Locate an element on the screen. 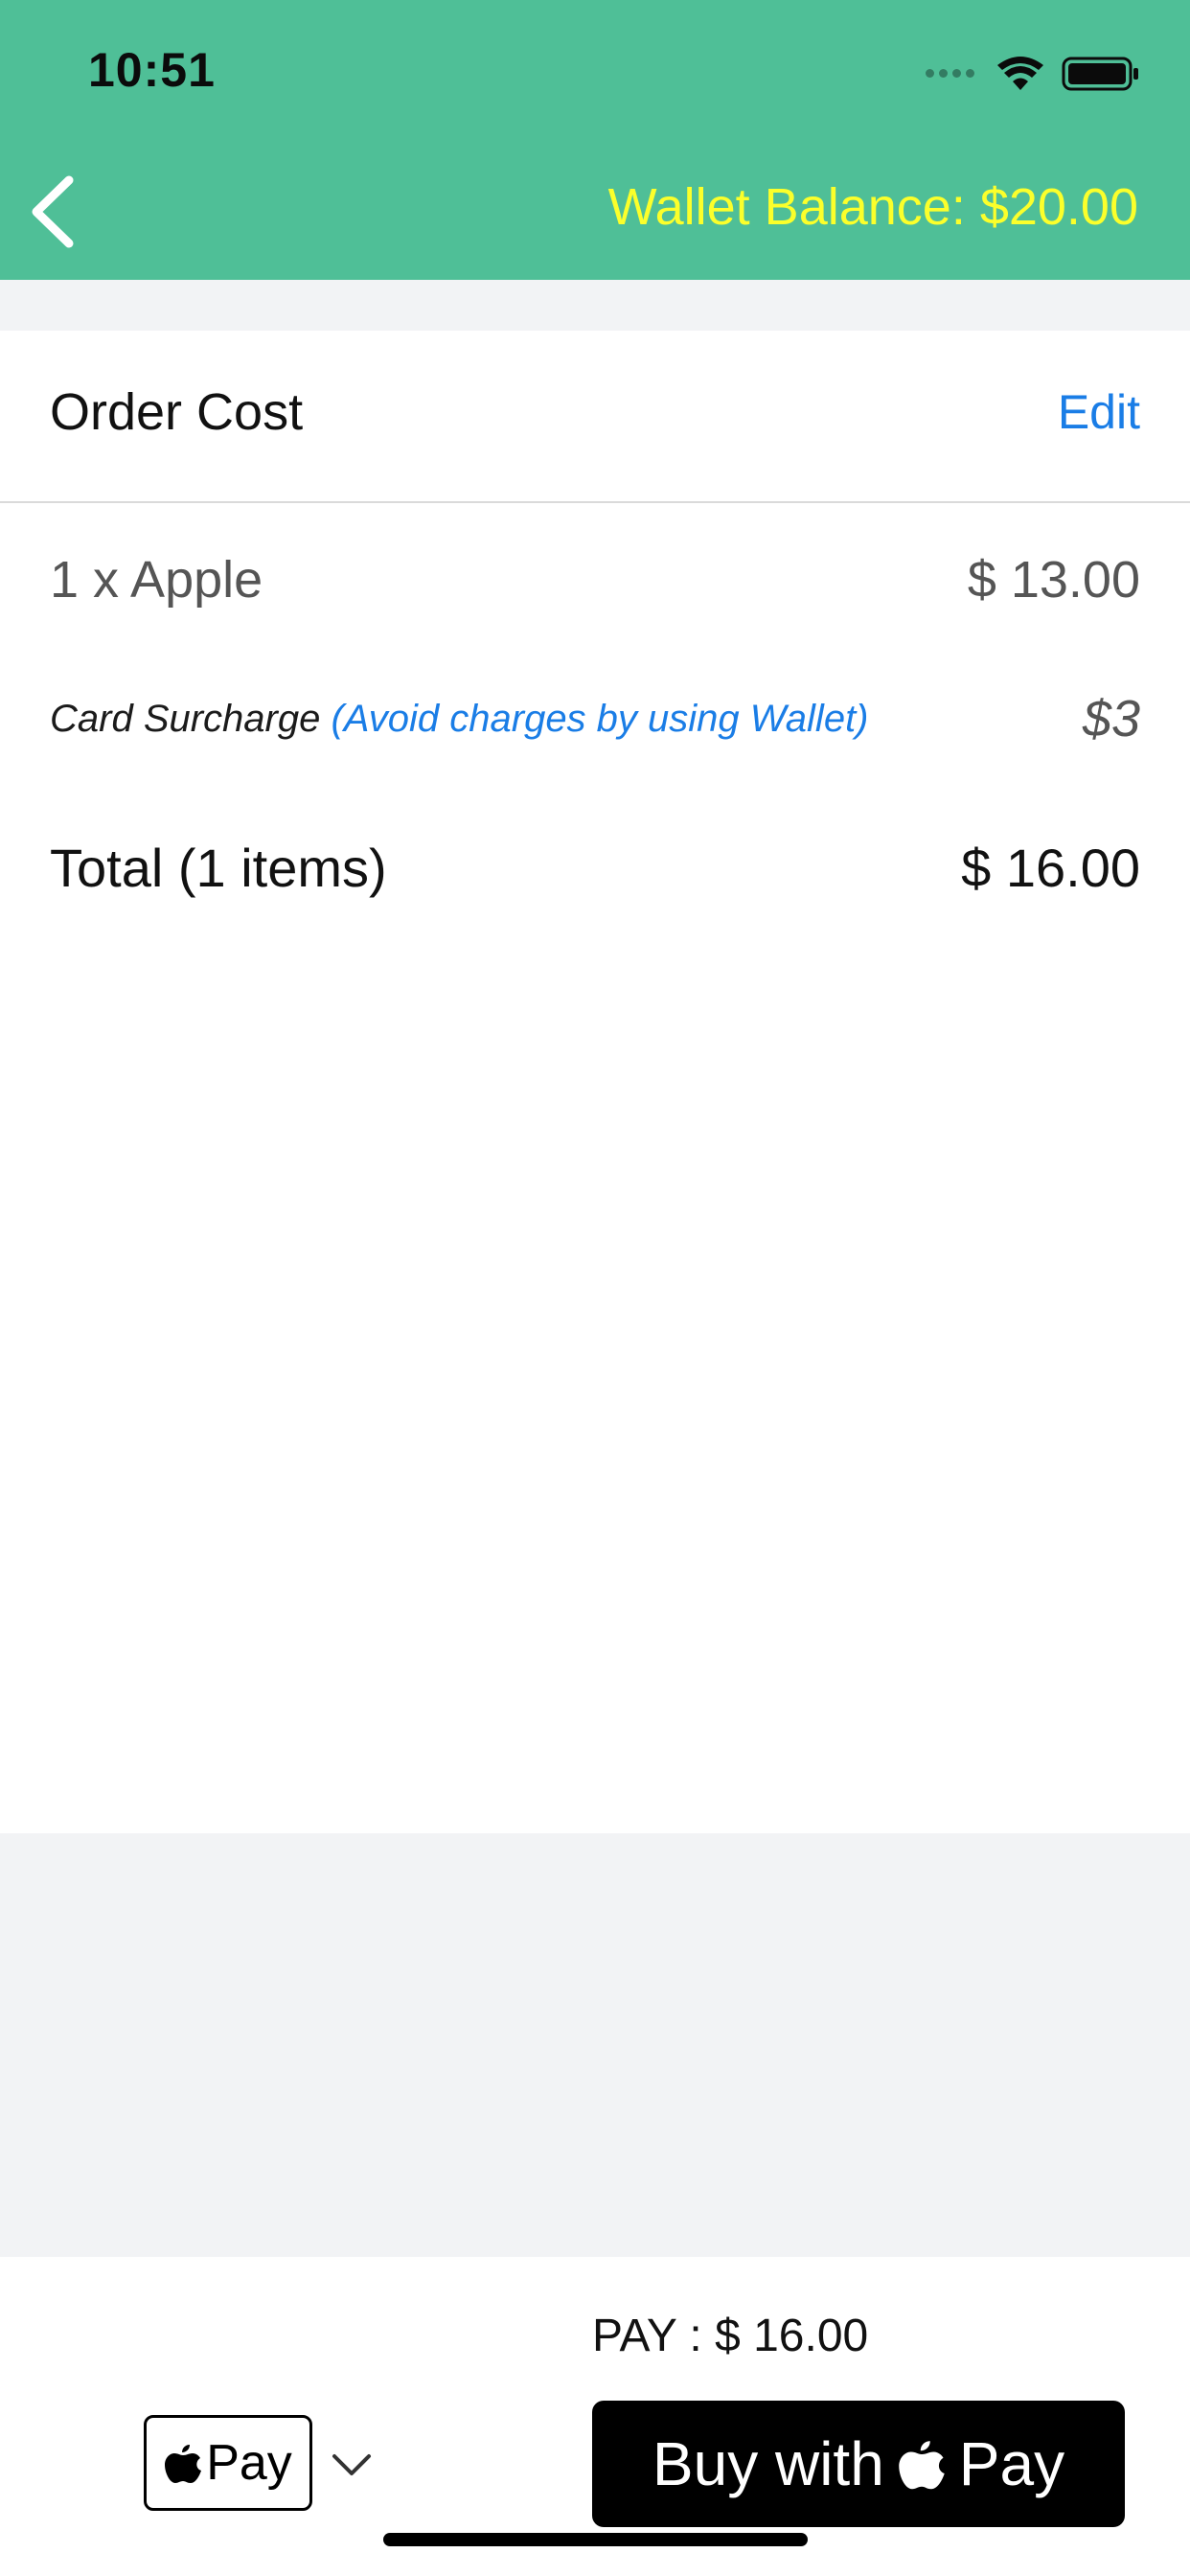 The width and height of the screenshot is (1190, 2576). order-cost-title: Order Cost is located at coordinates (177, 412).